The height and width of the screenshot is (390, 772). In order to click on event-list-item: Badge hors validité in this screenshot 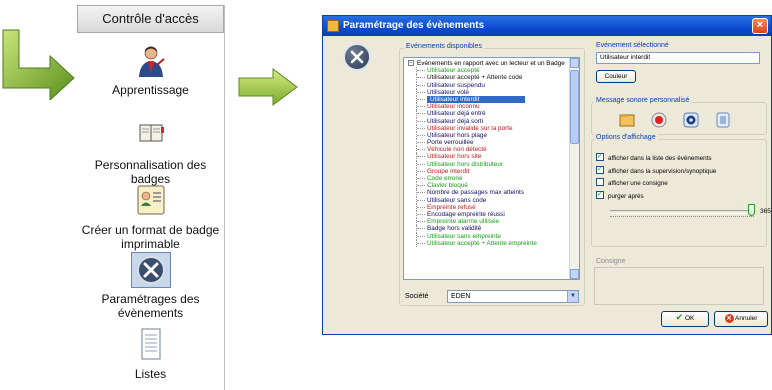, I will do `click(488, 229)`.